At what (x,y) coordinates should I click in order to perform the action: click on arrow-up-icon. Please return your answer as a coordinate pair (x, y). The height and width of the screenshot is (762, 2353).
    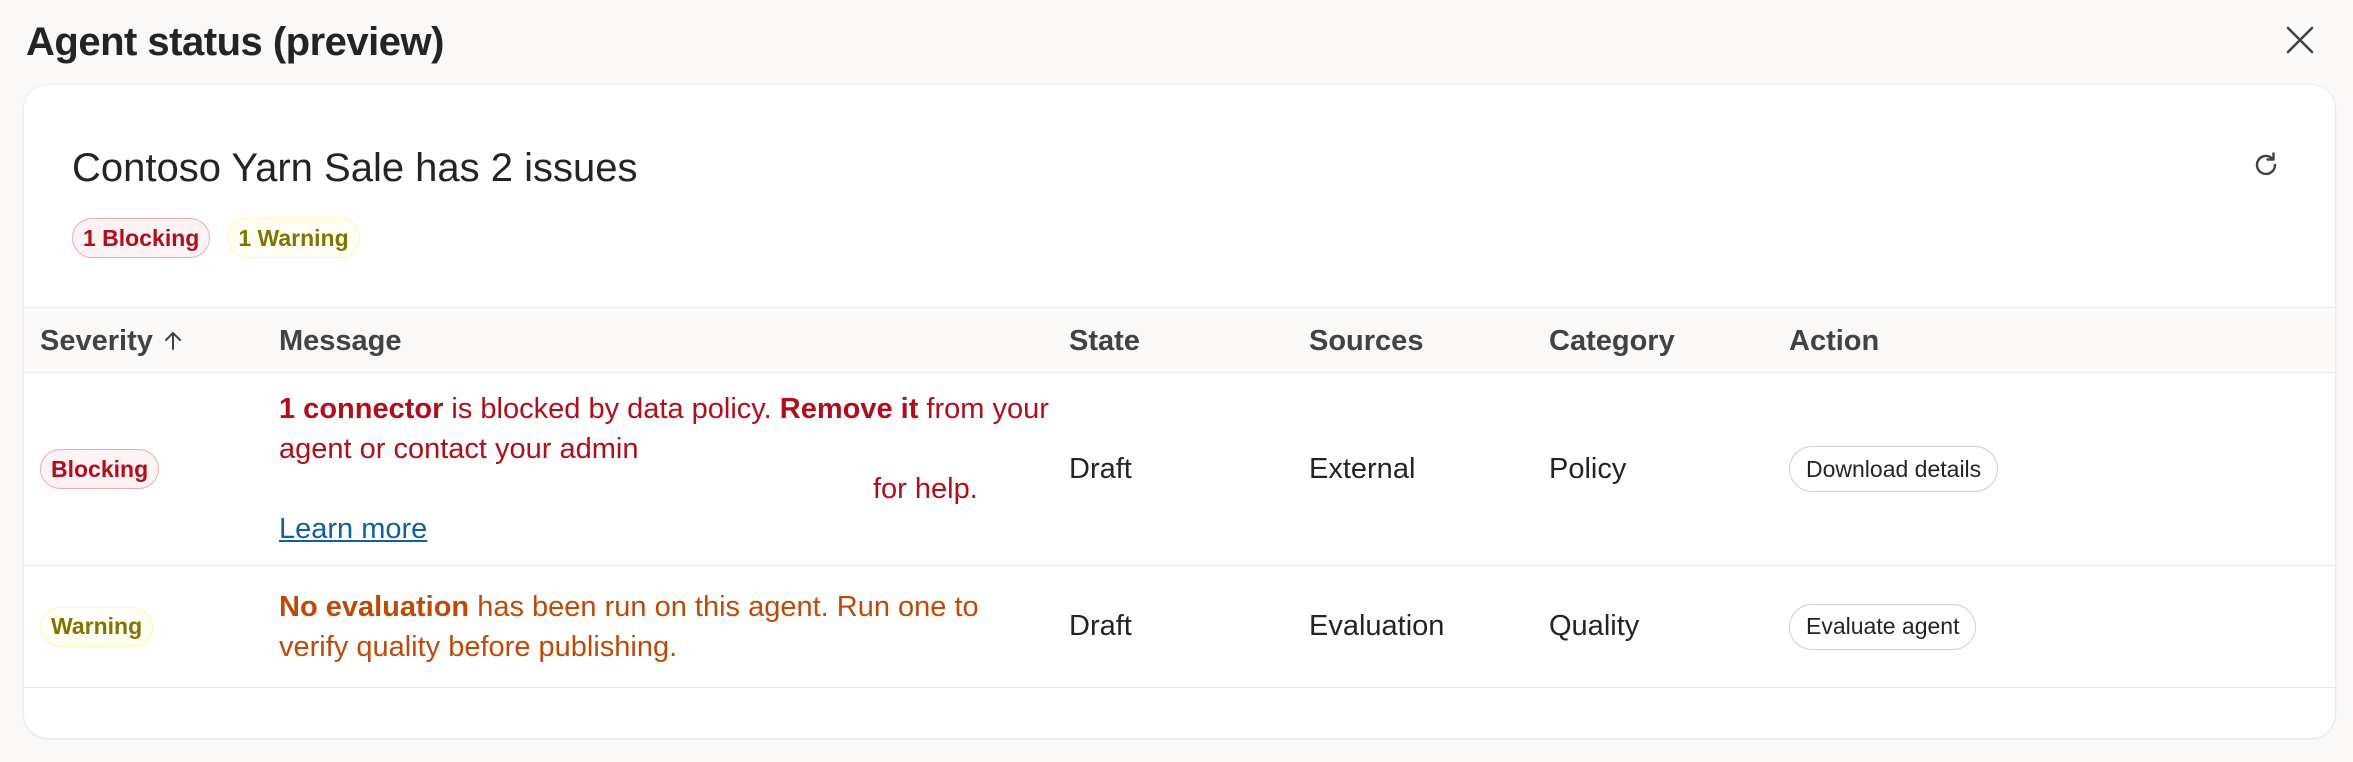
    Looking at the image, I should click on (172, 341).